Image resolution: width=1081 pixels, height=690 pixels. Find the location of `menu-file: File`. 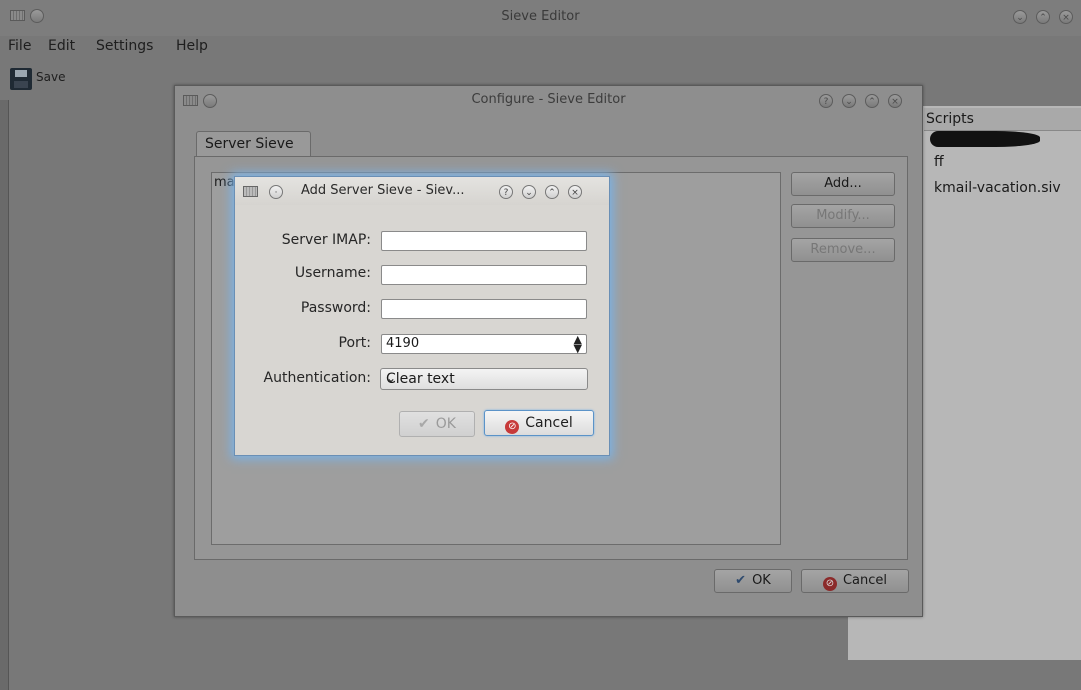

menu-file: File is located at coordinates (19, 46).